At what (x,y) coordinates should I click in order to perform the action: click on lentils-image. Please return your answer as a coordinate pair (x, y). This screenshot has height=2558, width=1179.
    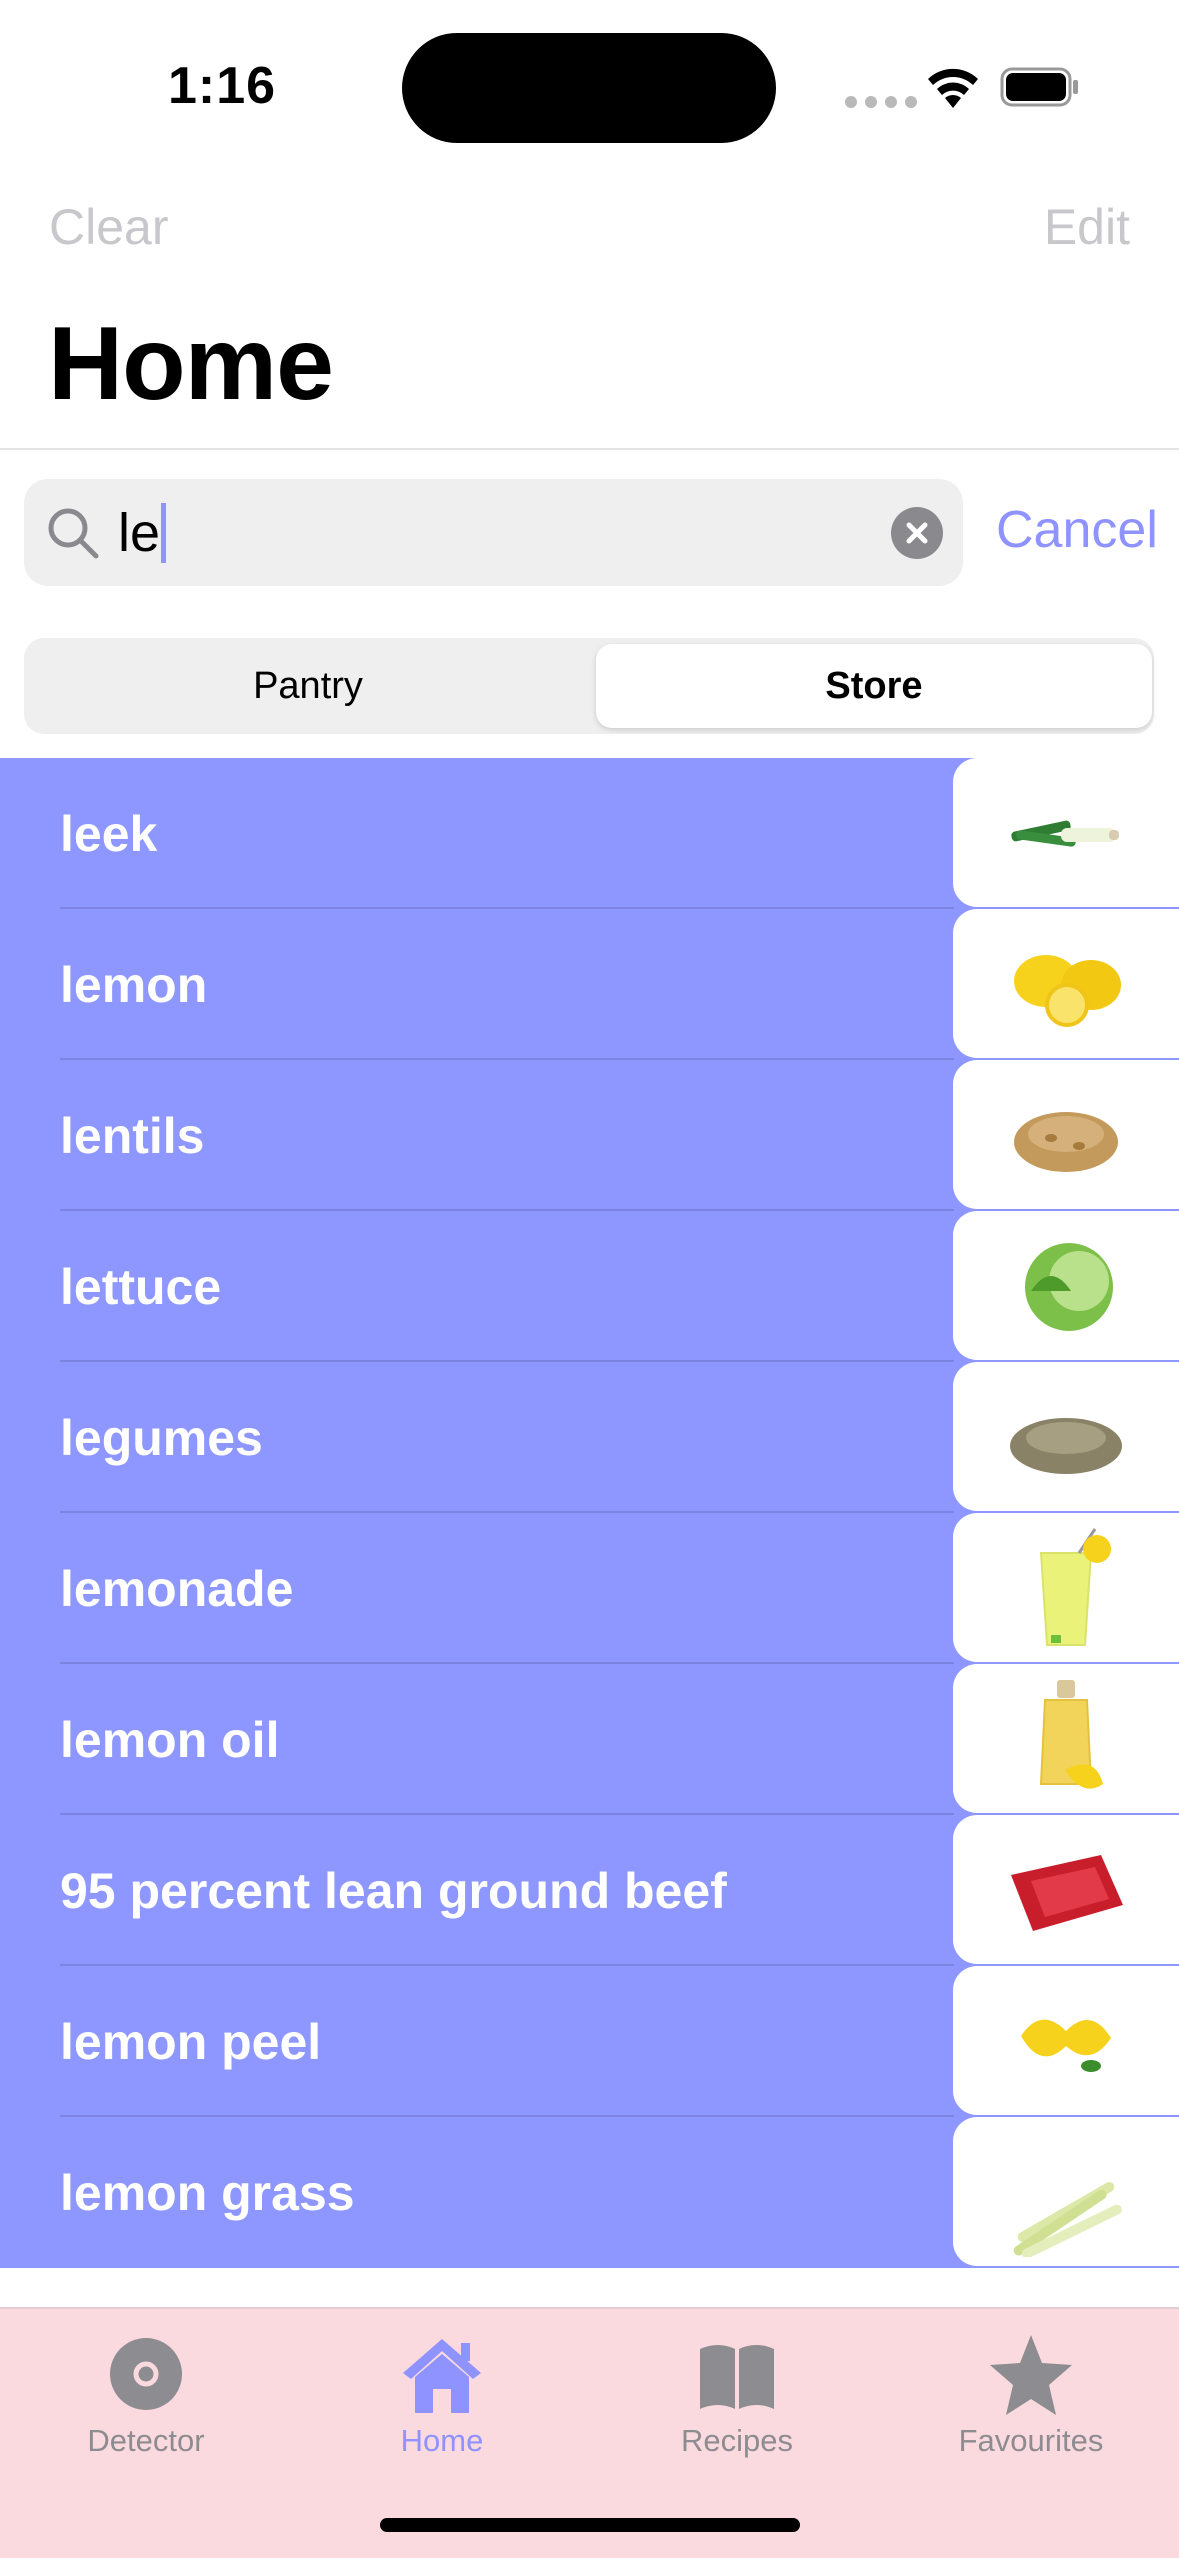
    Looking at the image, I should click on (1066, 1134).